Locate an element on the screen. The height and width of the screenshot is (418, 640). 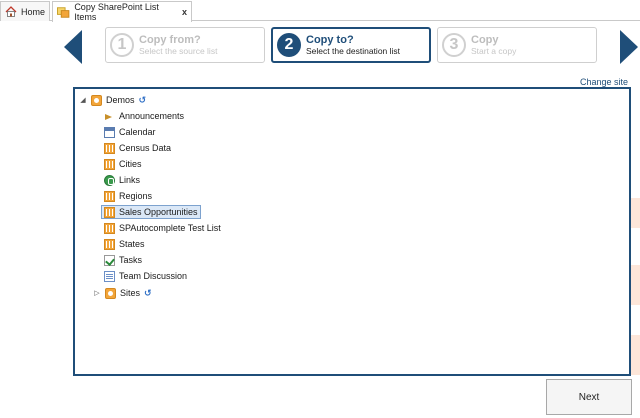
tree-node-sites: ▷ Sites ↺ is located at coordinates (122, 293).